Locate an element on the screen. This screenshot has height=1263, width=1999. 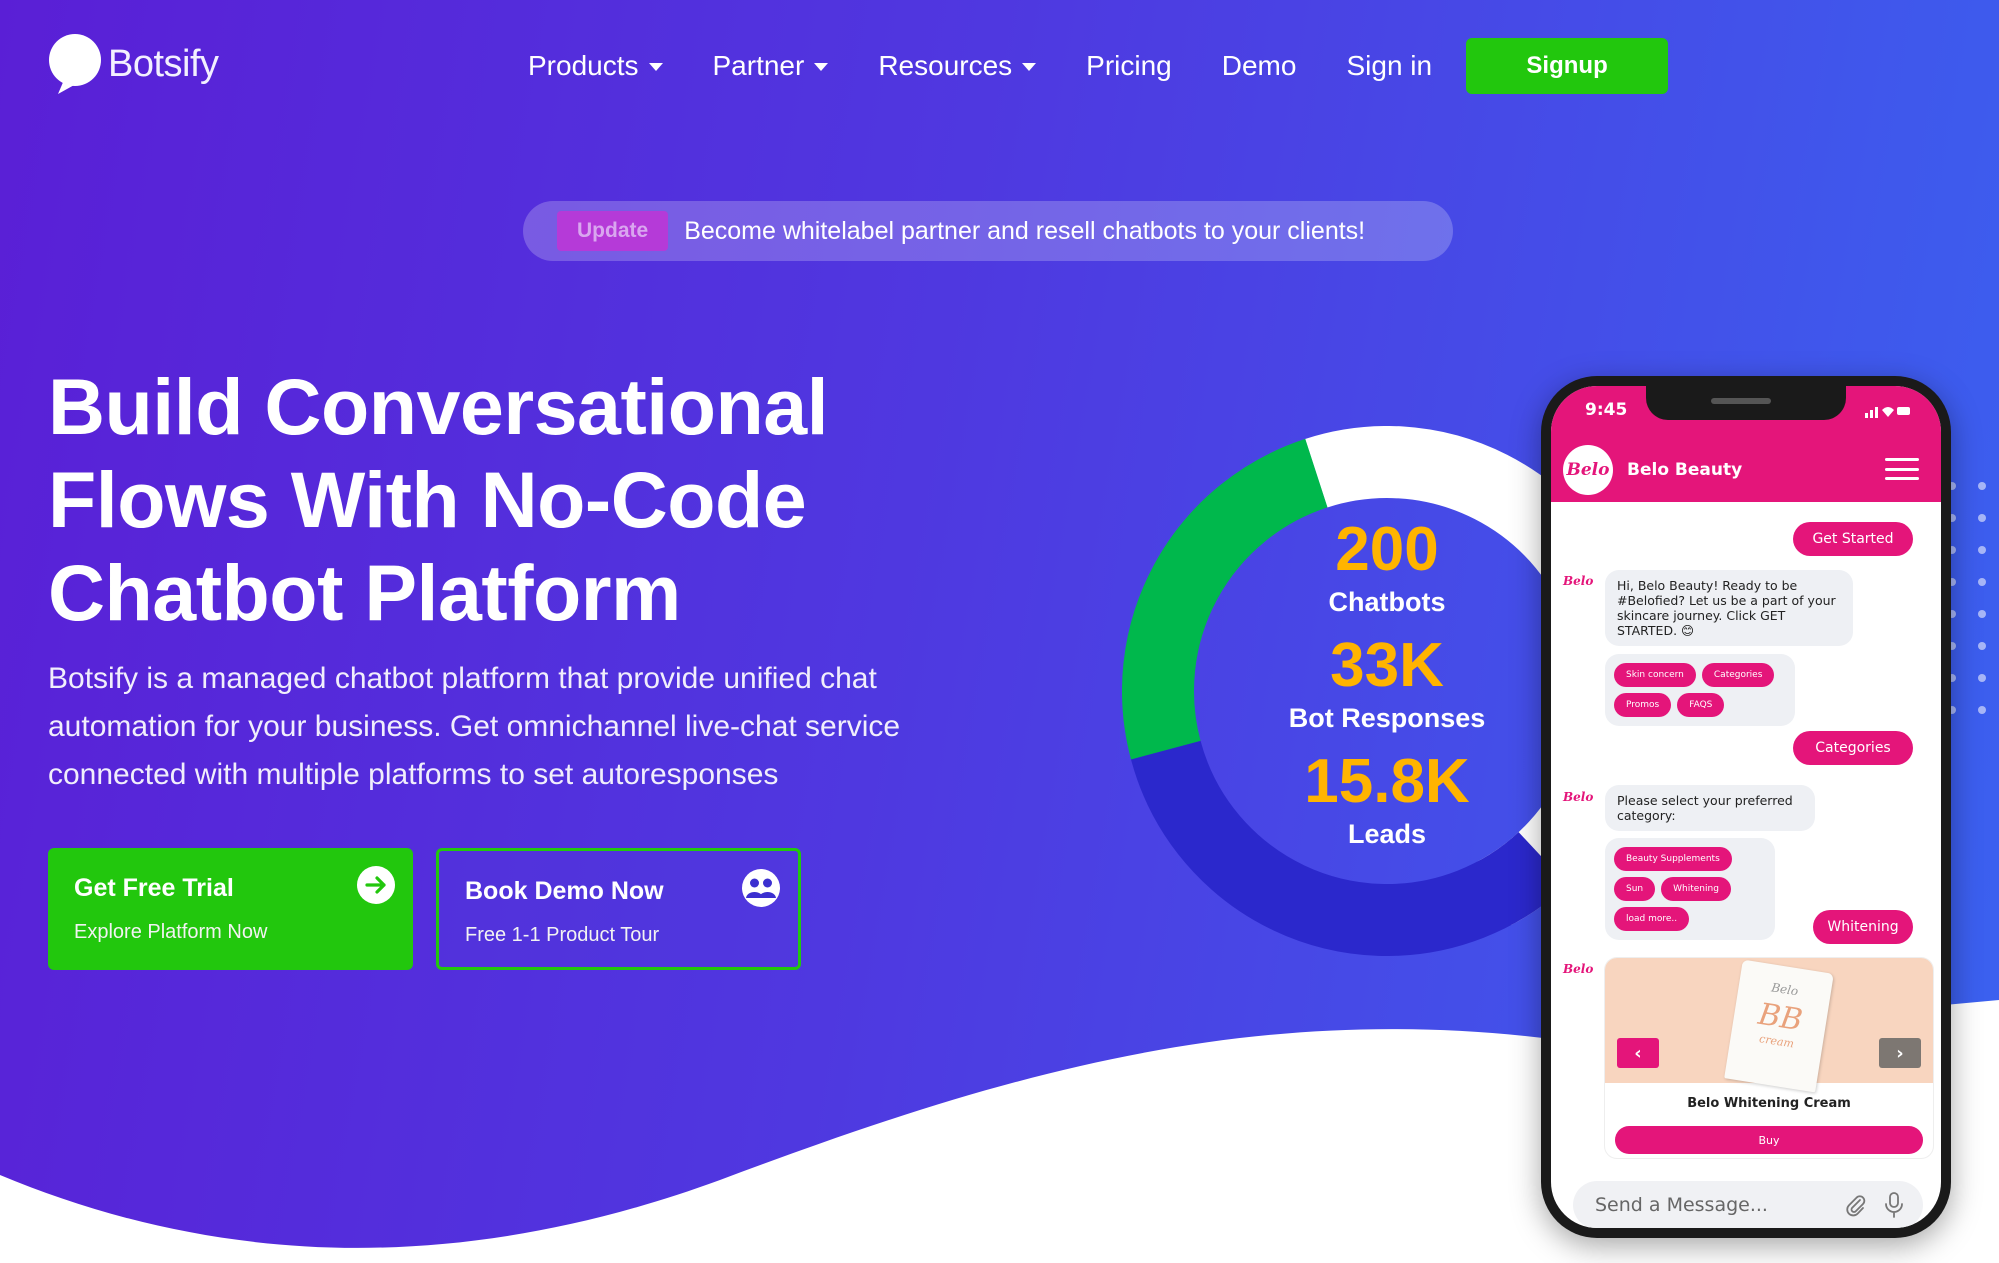
stat-responses-value: 33K is located at coordinates (1387, 665).